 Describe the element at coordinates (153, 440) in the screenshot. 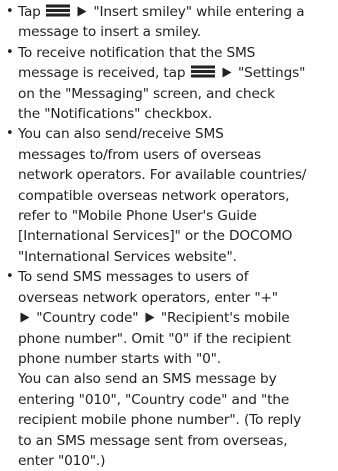

I see `text-segment: to an SMS message sent from overseas,` at that location.